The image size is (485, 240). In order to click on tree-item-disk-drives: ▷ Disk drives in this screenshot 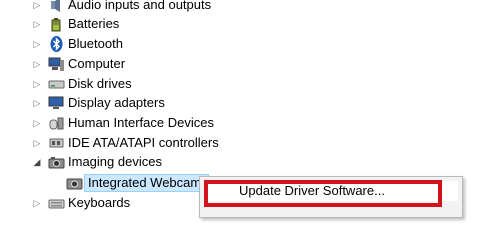, I will do `click(150, 84)`.